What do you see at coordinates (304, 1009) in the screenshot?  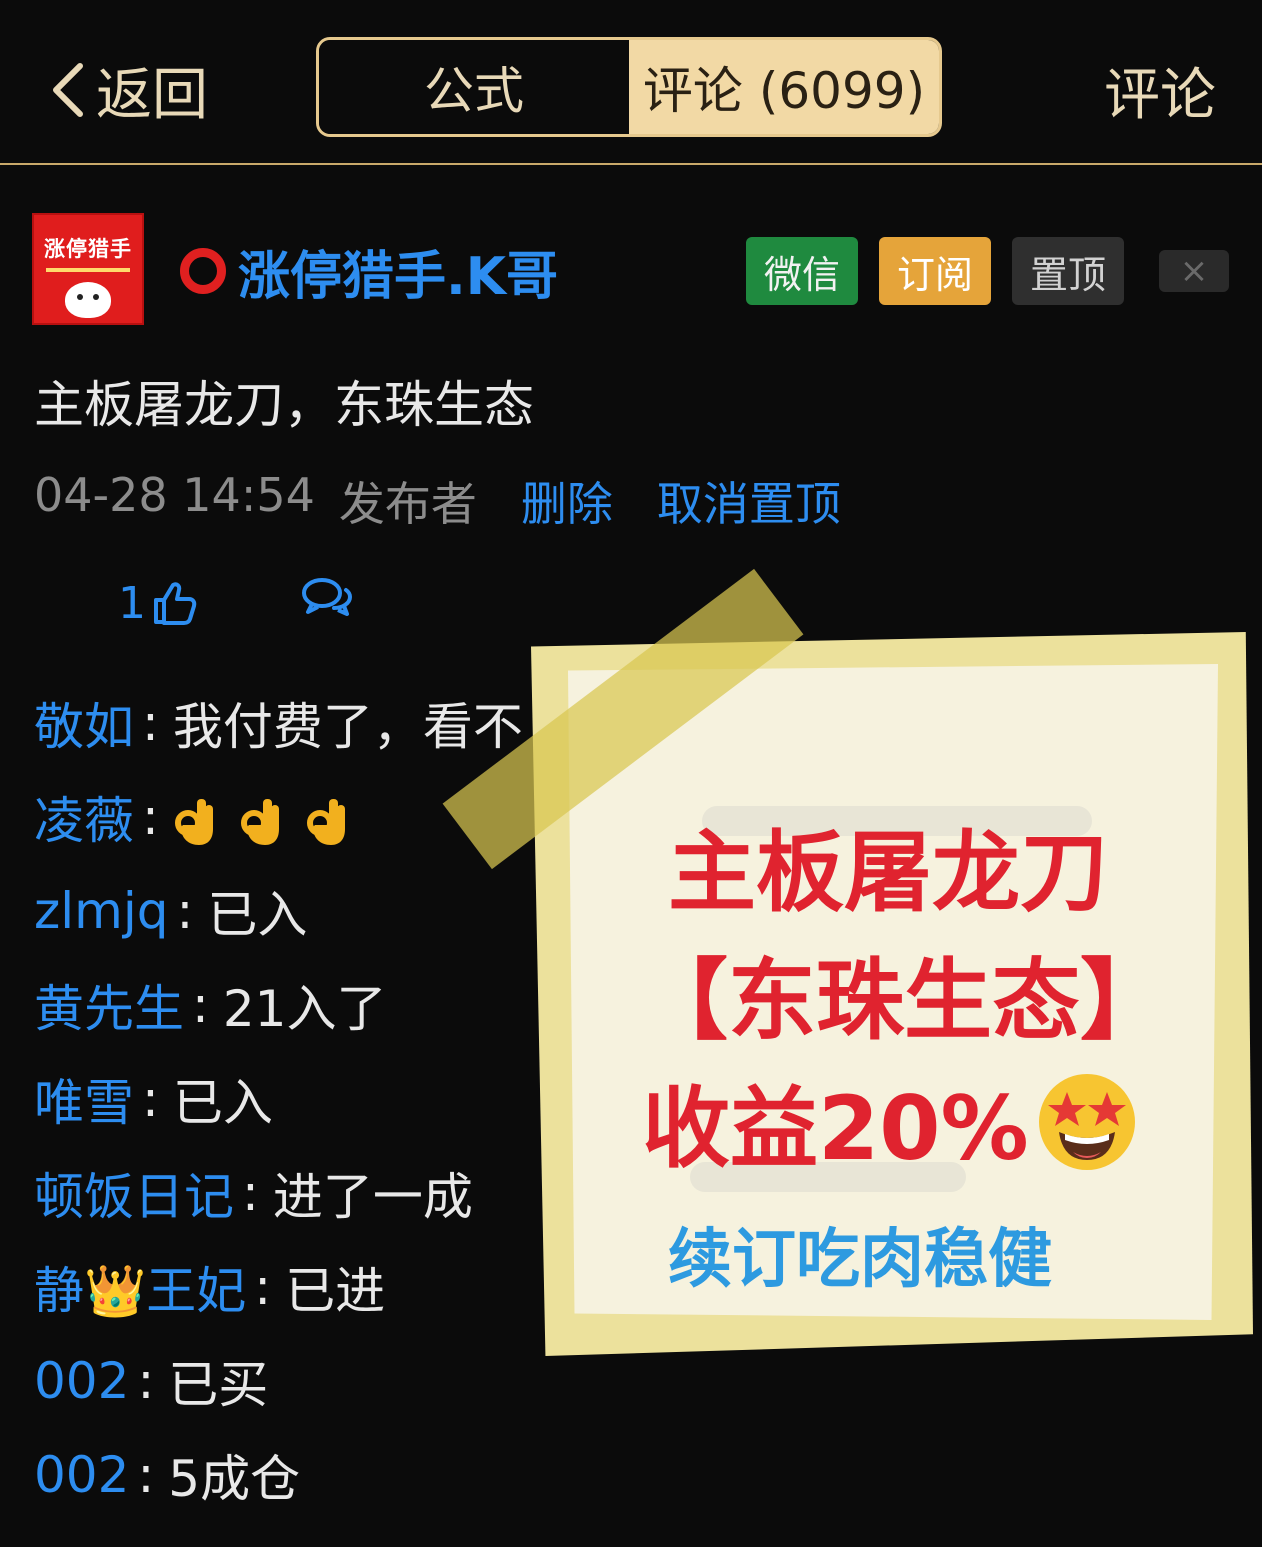 I see `comment-text: 21入了` at bounding box center [304, 1009].